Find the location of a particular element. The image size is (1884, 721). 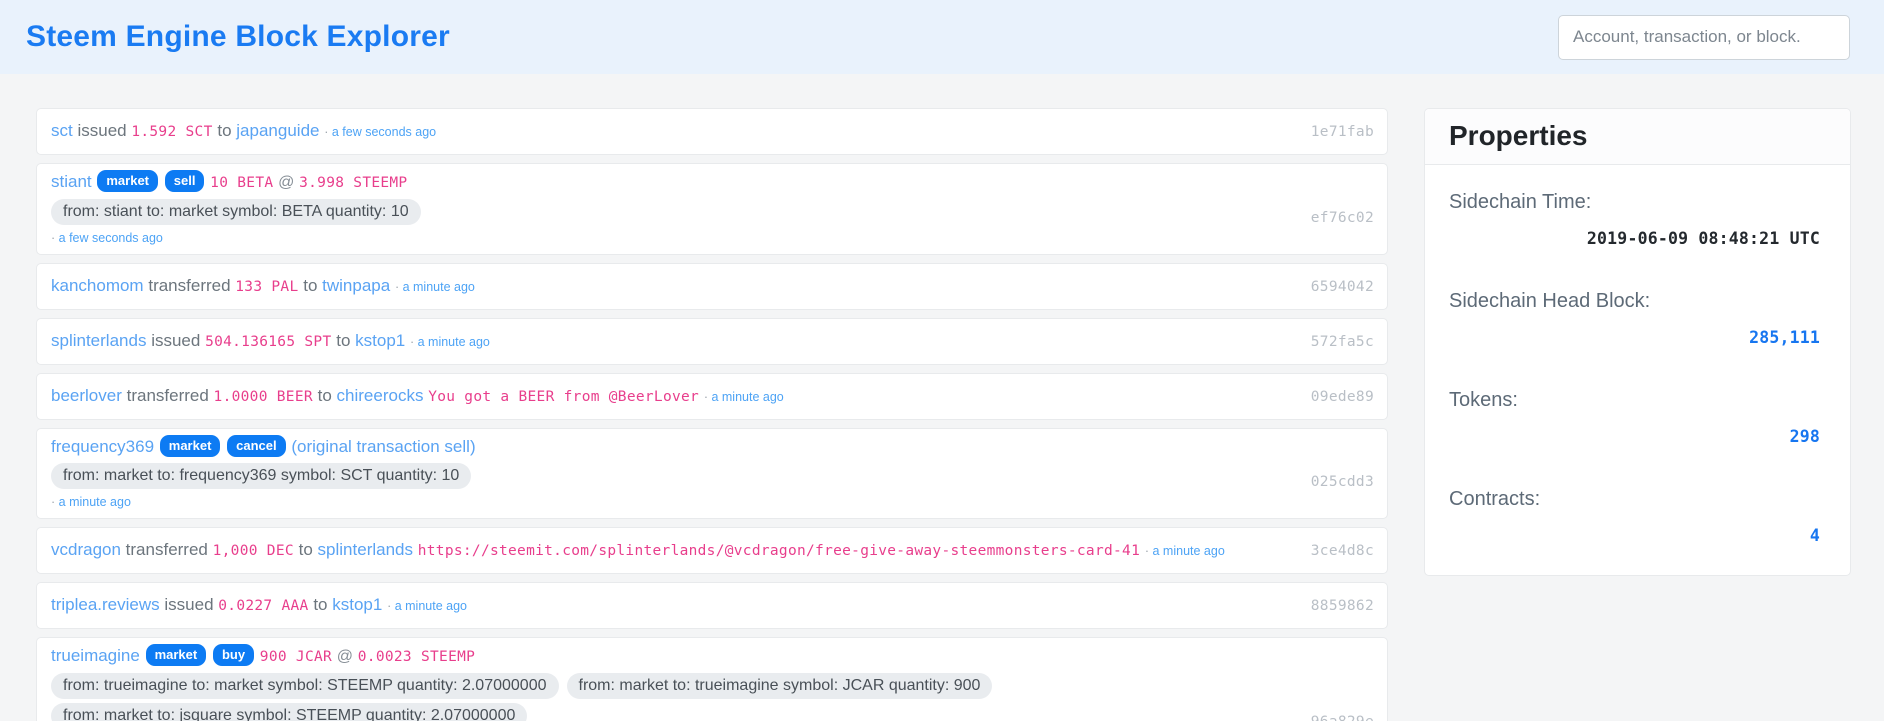

amount-code: 1.0000 BEER is located at coordinates (263, 397).